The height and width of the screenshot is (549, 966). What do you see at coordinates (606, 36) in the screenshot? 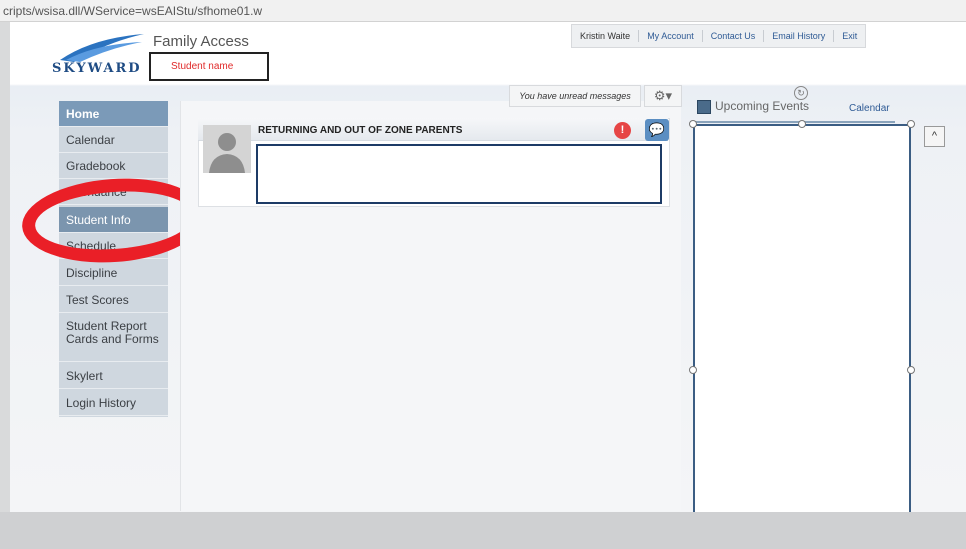
I see `topnav-user-name: Kristin Waite` at bounding box center [606, 36].